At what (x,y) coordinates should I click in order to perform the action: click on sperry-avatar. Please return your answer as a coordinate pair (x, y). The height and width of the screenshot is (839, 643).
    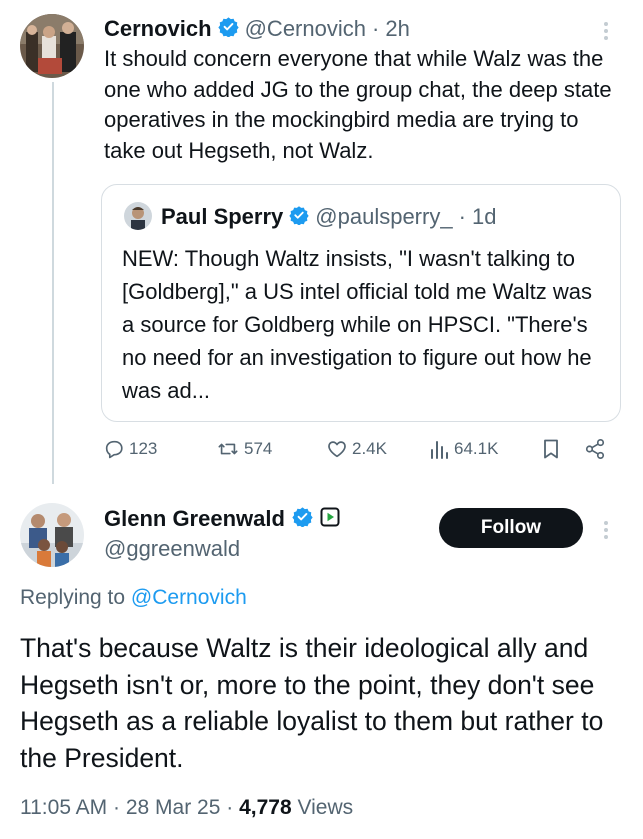
    Looking at the image, I should click on (138, 216).